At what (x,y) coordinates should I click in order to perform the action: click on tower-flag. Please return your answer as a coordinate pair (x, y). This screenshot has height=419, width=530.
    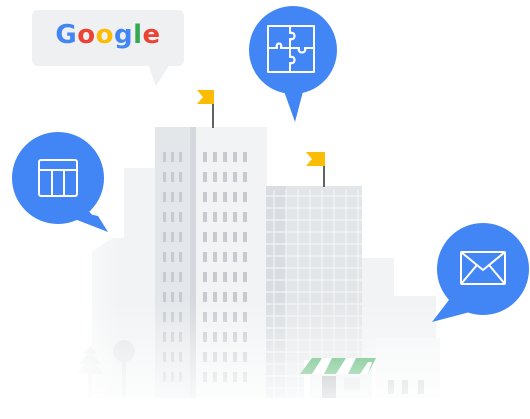
    Looking at the image, I should click on (205, 109).